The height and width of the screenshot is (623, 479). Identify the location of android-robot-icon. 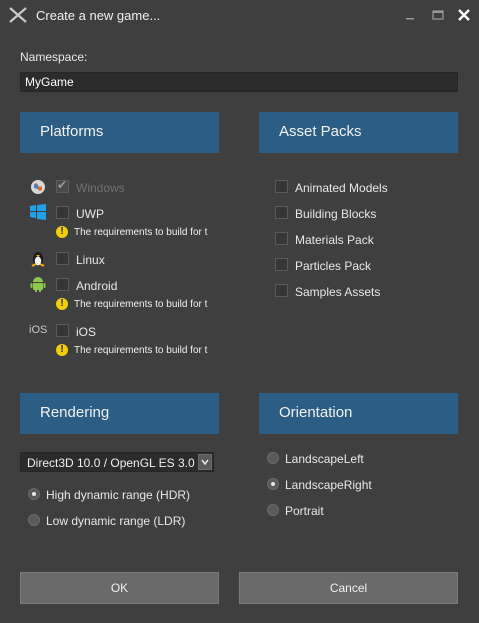
(38, 284).